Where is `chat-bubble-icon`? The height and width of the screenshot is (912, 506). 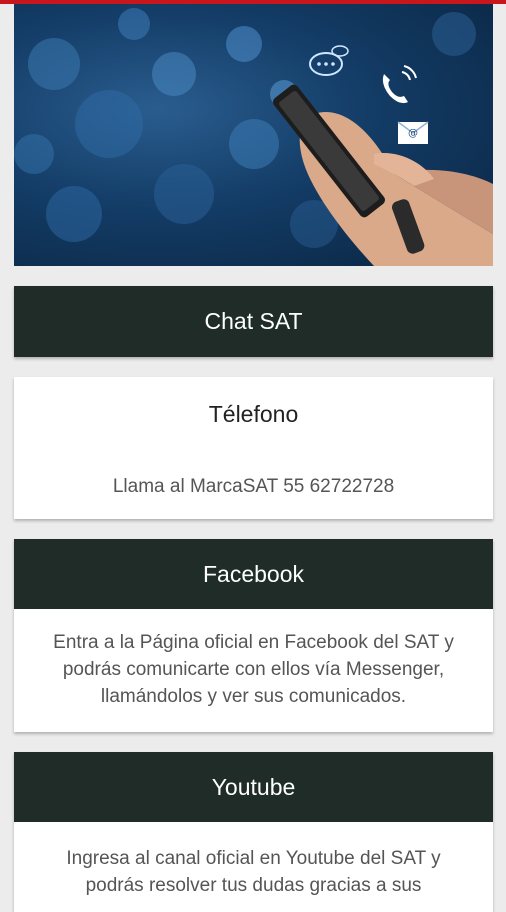
chat-bubble-icon is located at coordinates (329, 60).